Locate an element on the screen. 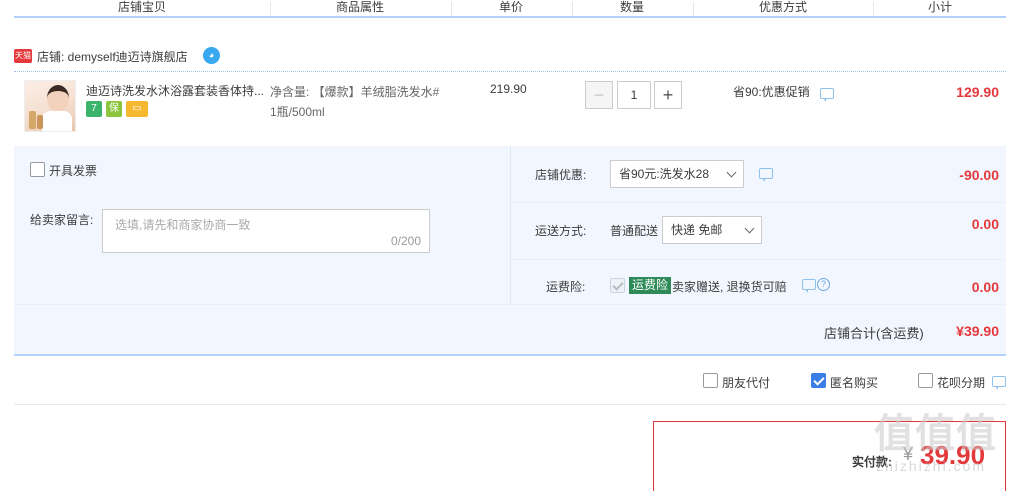  panel-bottom-border is located at coordinates (510, 355).